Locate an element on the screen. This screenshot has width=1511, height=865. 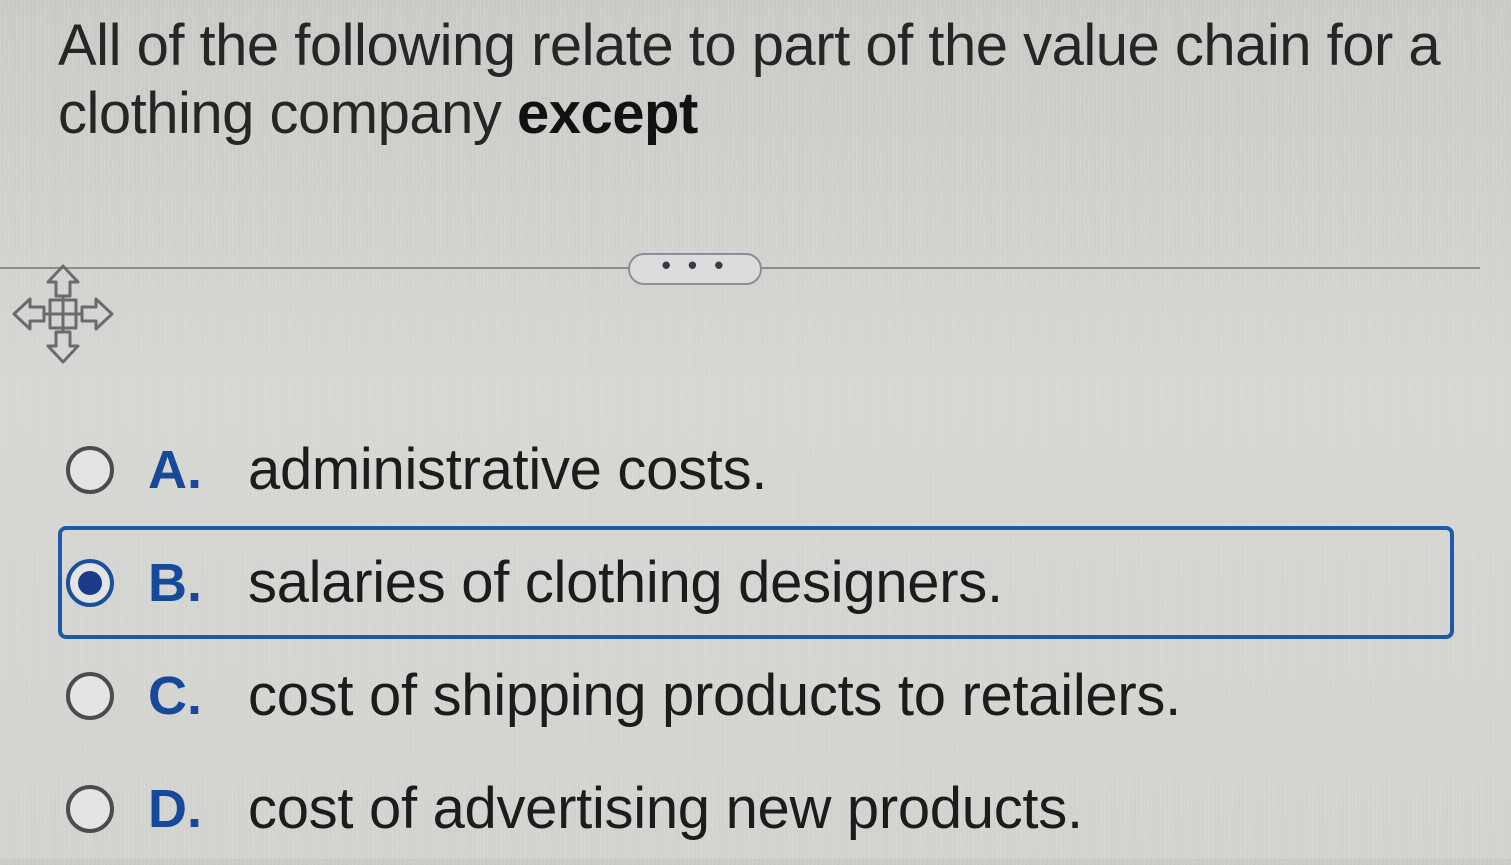
option-c-text: cost of shipping products to retailers. is located at coordinates (714, 695).